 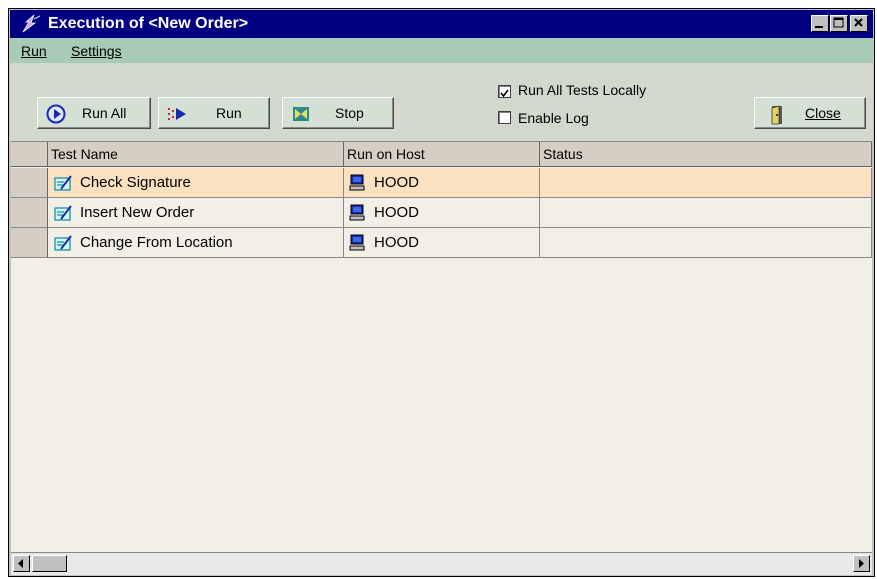 I want to click on menu-settings: Settings, so click(x=96, y=51).